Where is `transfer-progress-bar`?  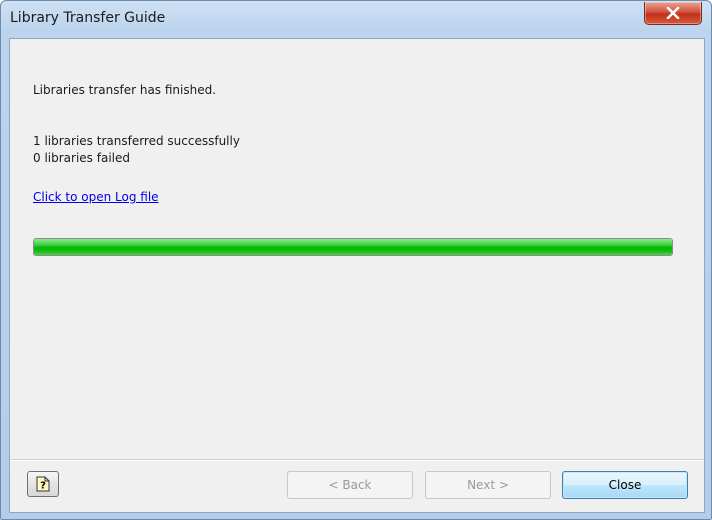
transfer-progress-bar is located at coordinates (353, 247).